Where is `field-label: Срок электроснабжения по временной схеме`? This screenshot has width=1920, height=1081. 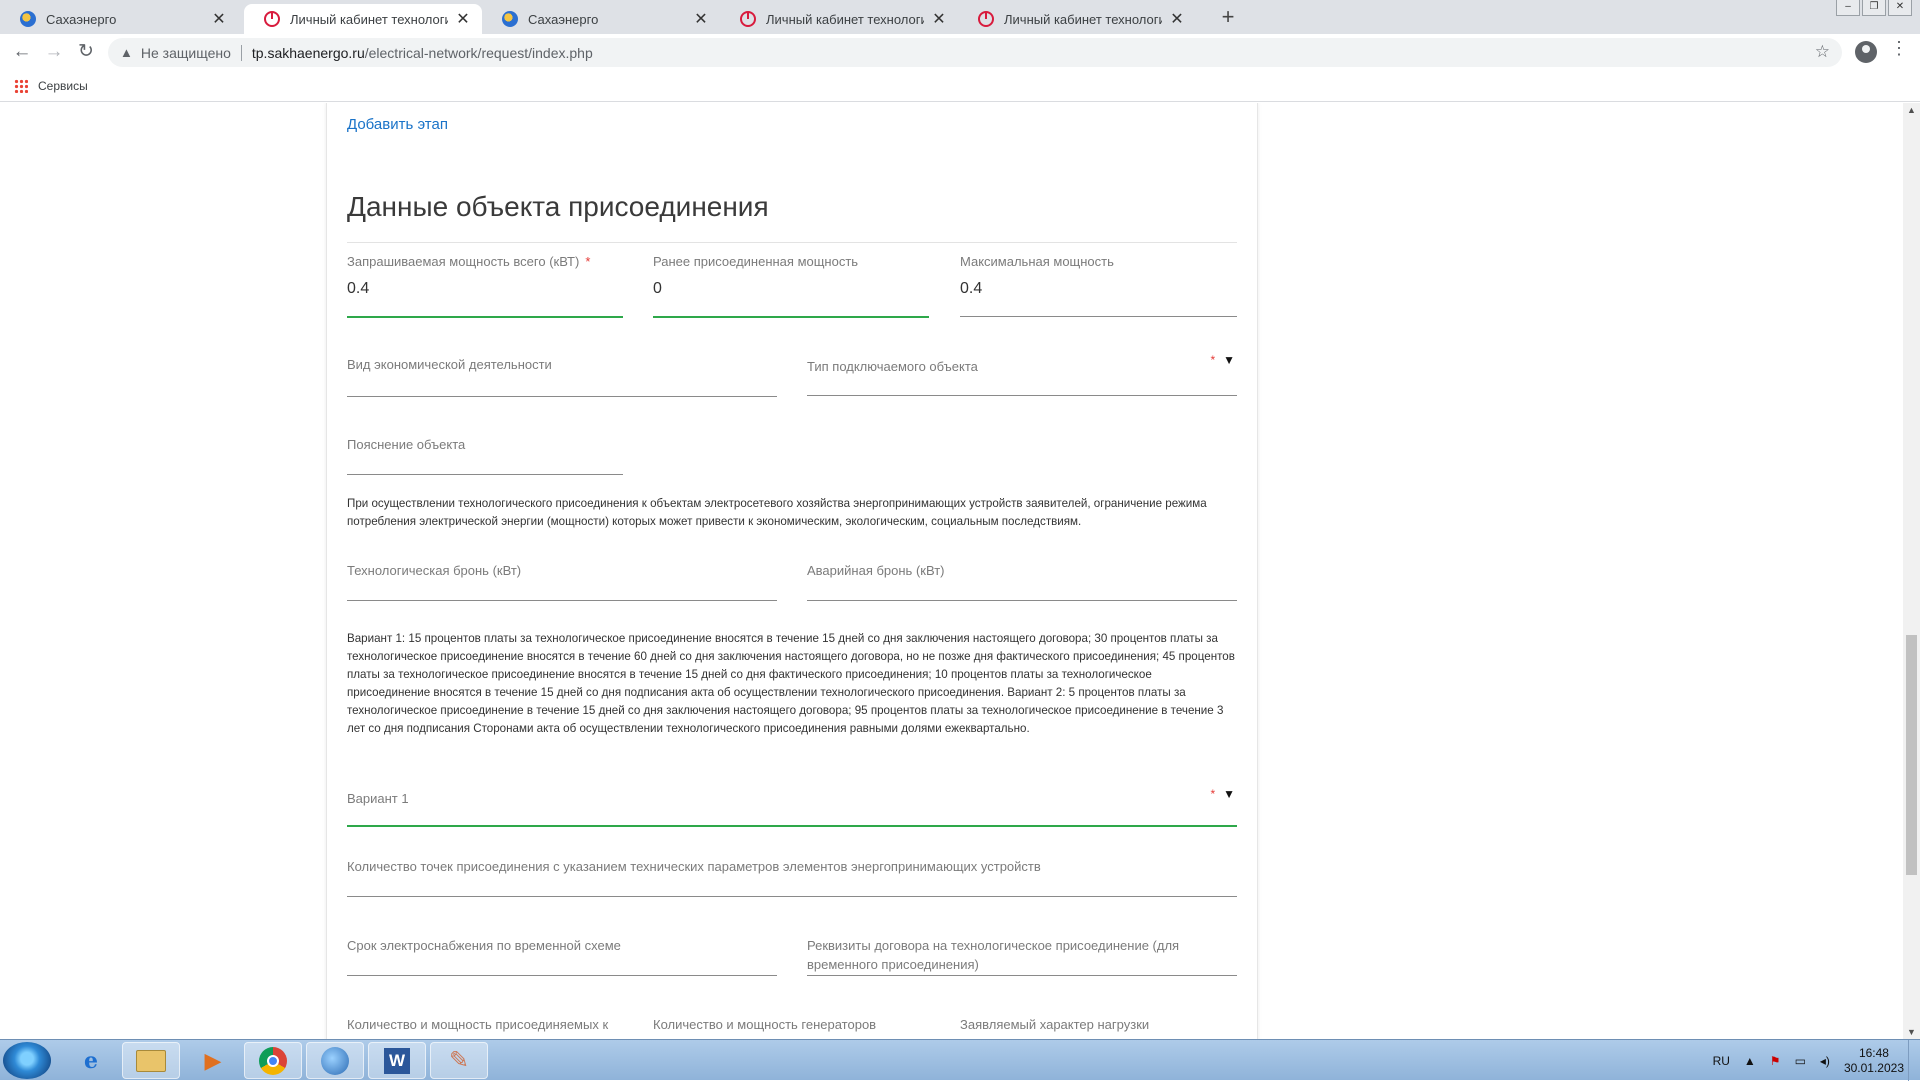 field-label: Срок электроснабжения по временной схеме is located at coordinates (484, 945).